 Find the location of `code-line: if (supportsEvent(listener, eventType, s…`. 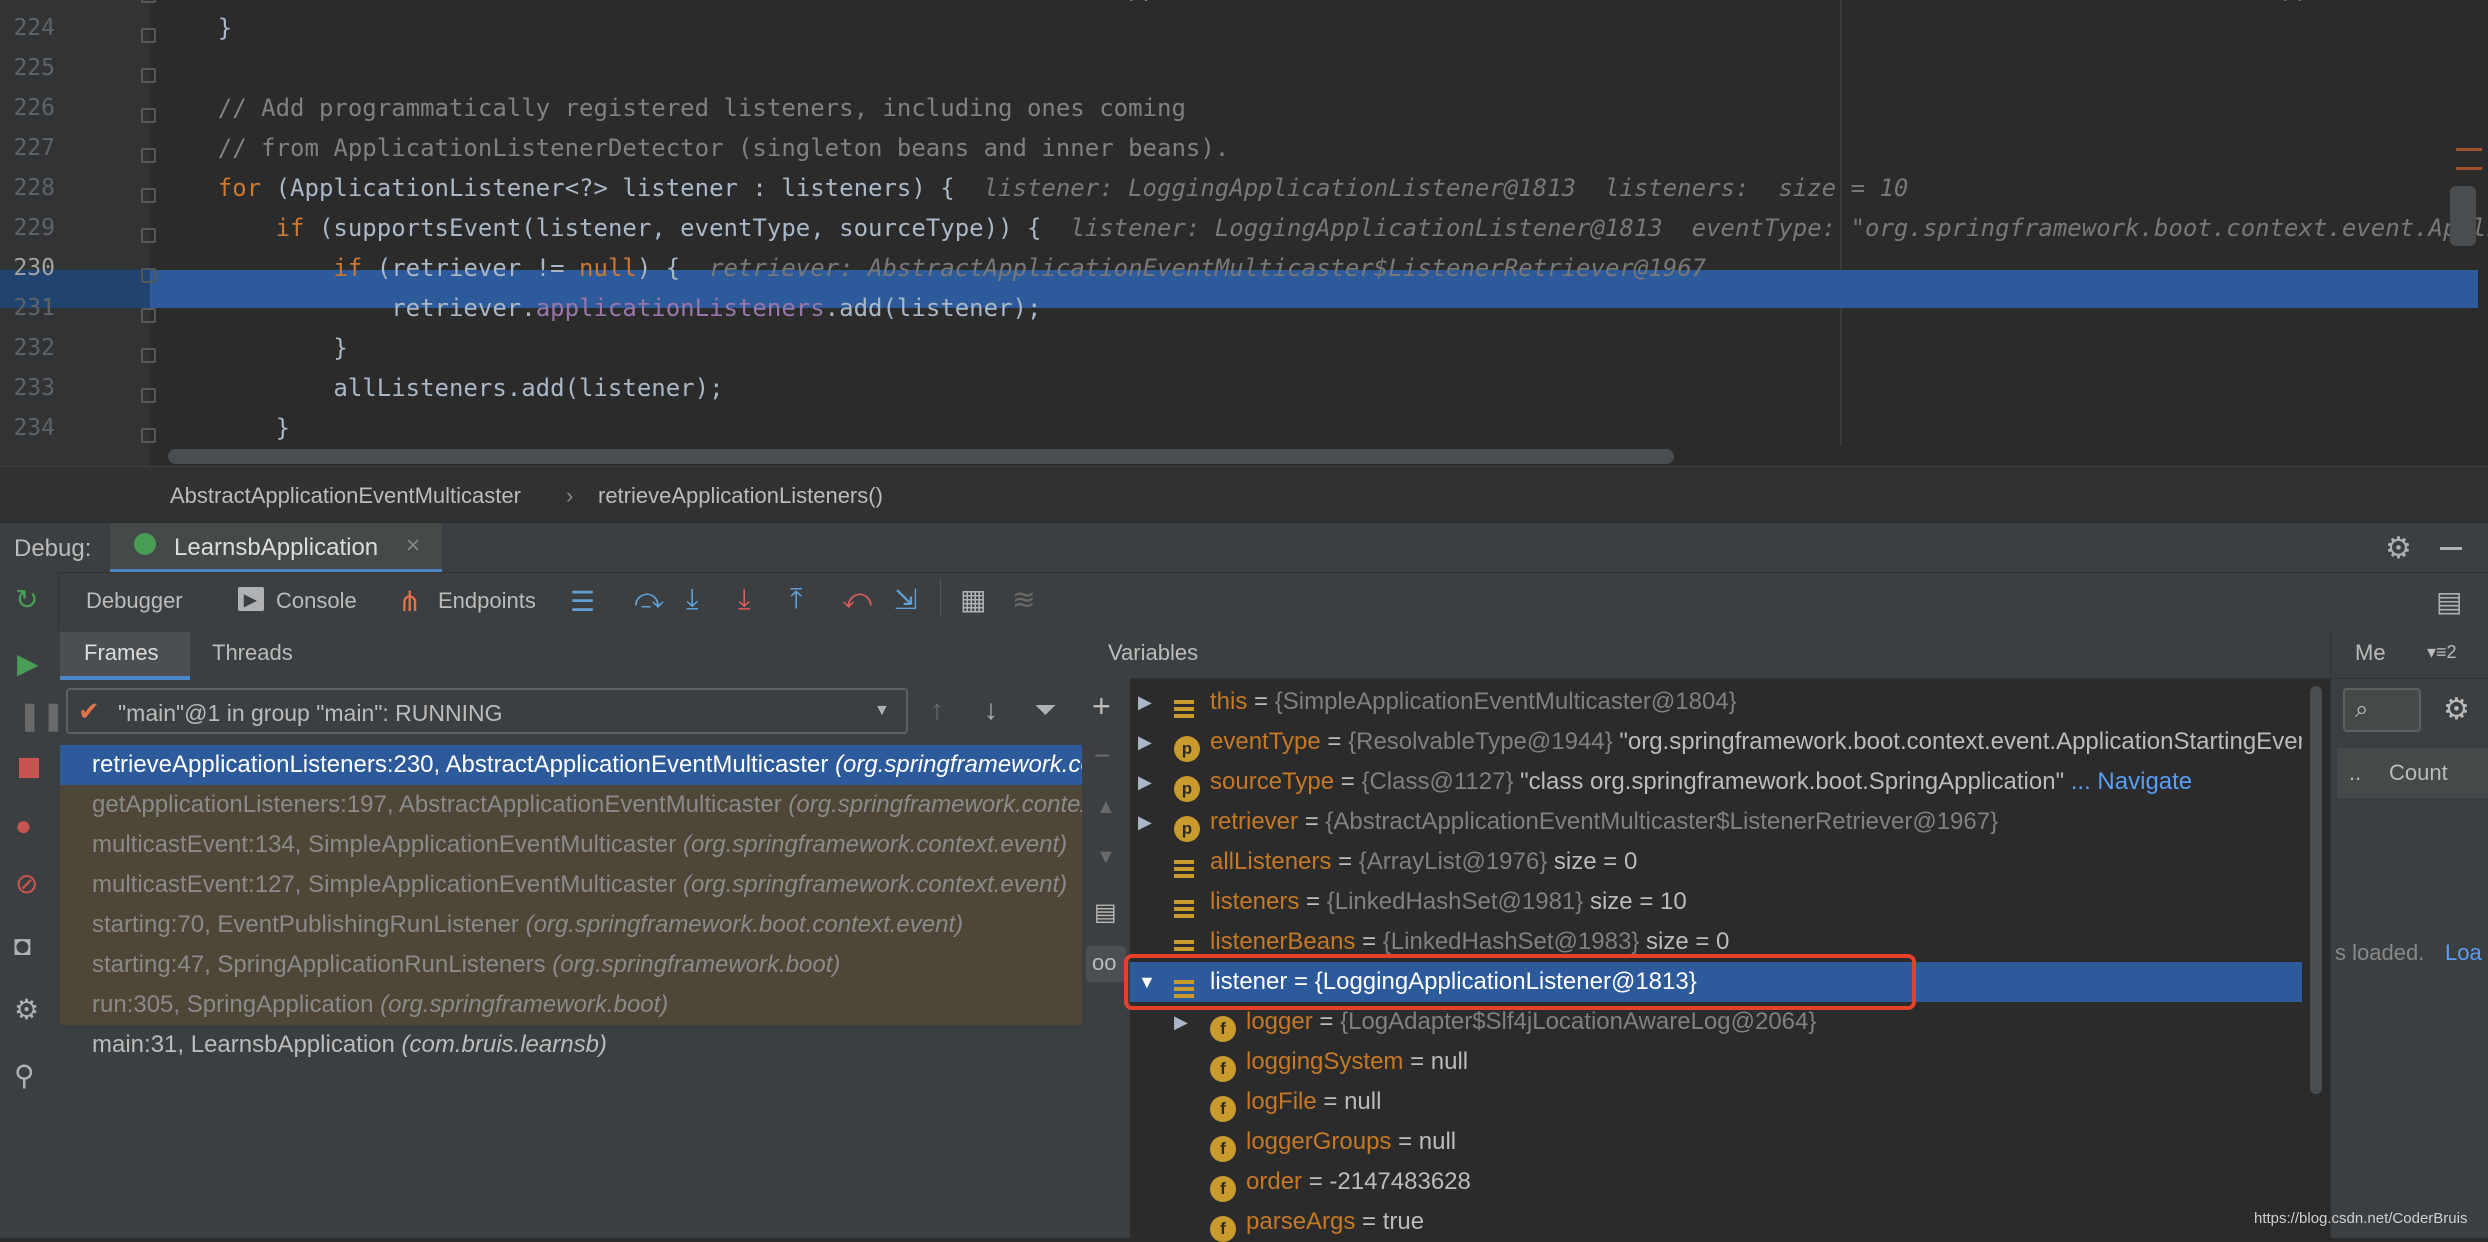

code-line: if (supportsEvent(listener, eventType, s… is located at coordinates (1324, 228).